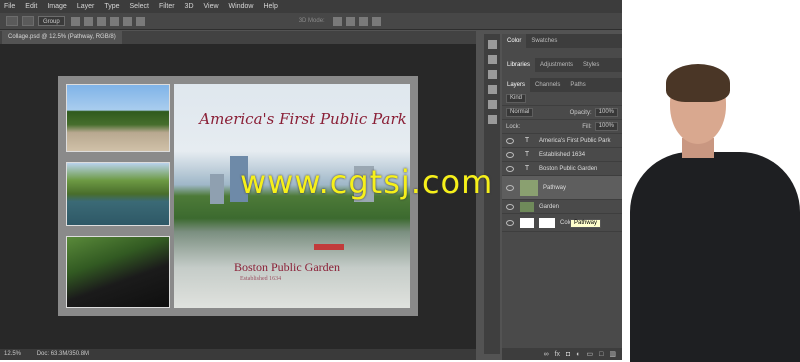  I want to click on align-right-icon, so click(140, 21).